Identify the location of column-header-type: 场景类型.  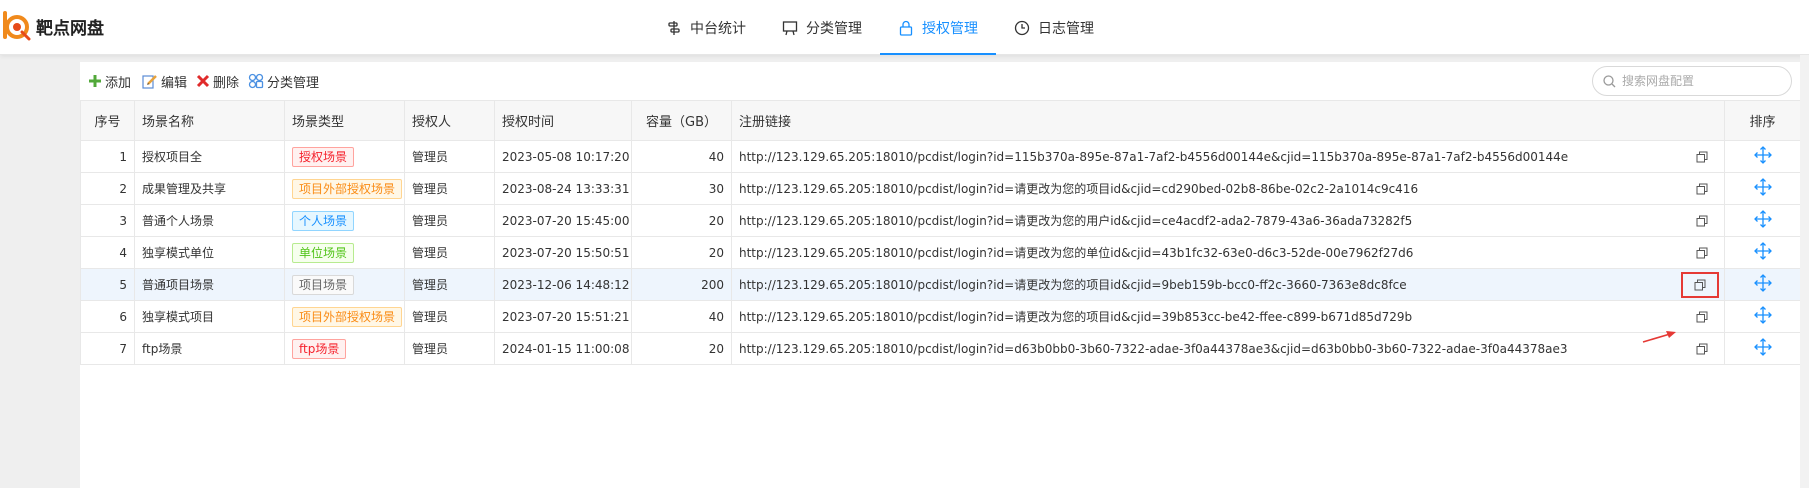
(344, 120).